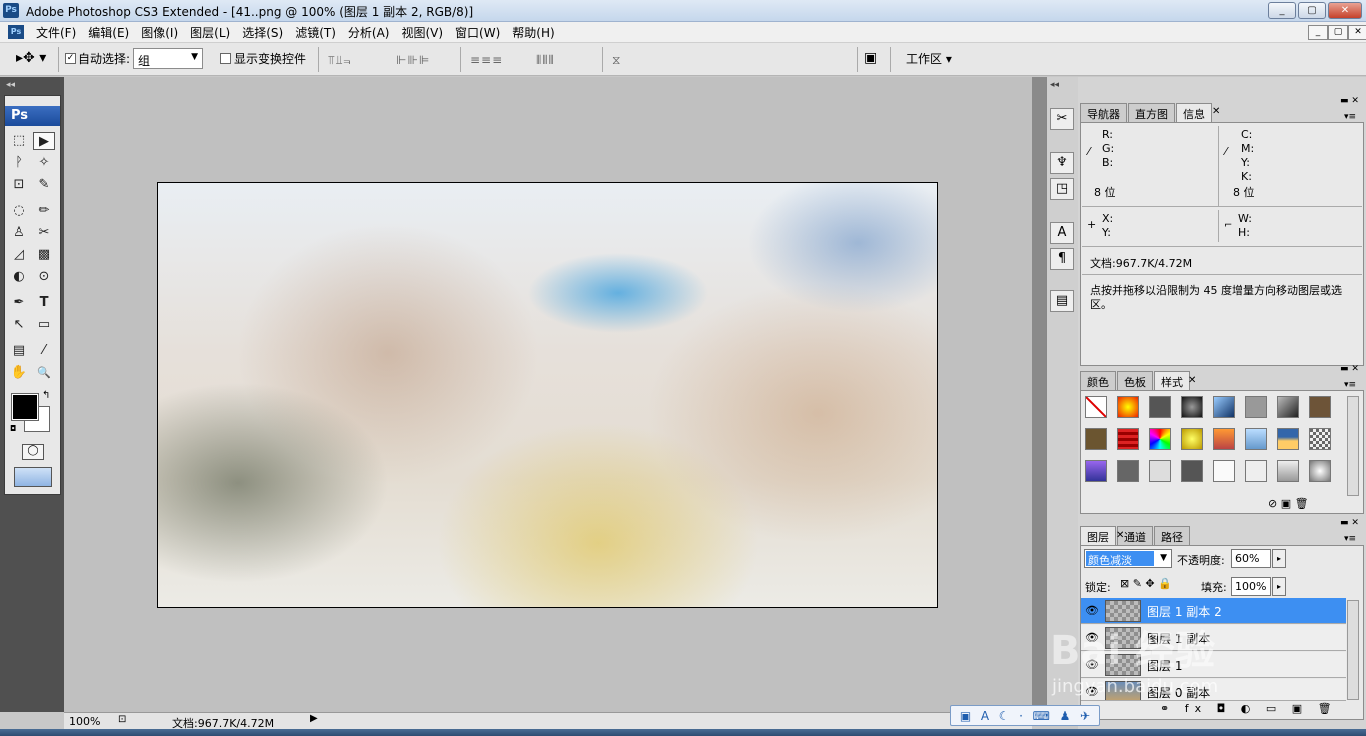  What do you see at coordinates (19, 277) in the screenshot?
I see `blur-tool: ◐` at bounding box center [19, 277].